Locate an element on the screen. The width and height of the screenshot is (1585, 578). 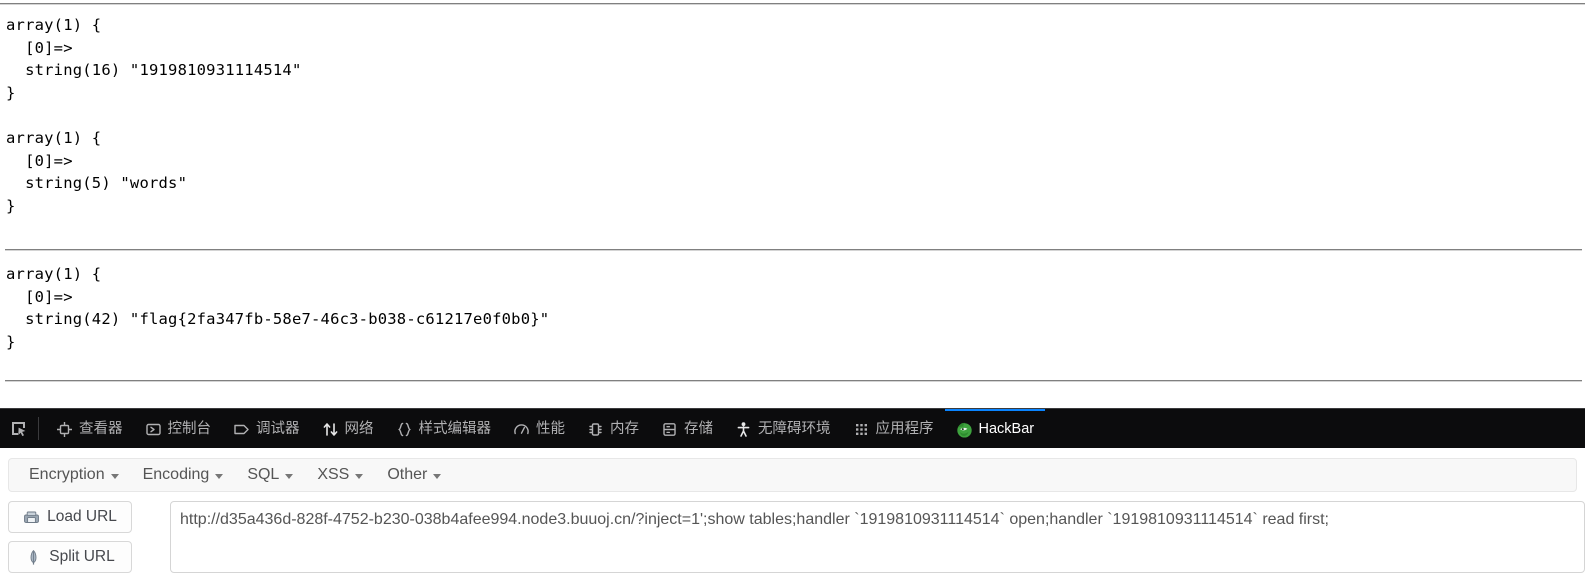
devtools-tab-label: HackBar is located at coordinates (1006, 429).